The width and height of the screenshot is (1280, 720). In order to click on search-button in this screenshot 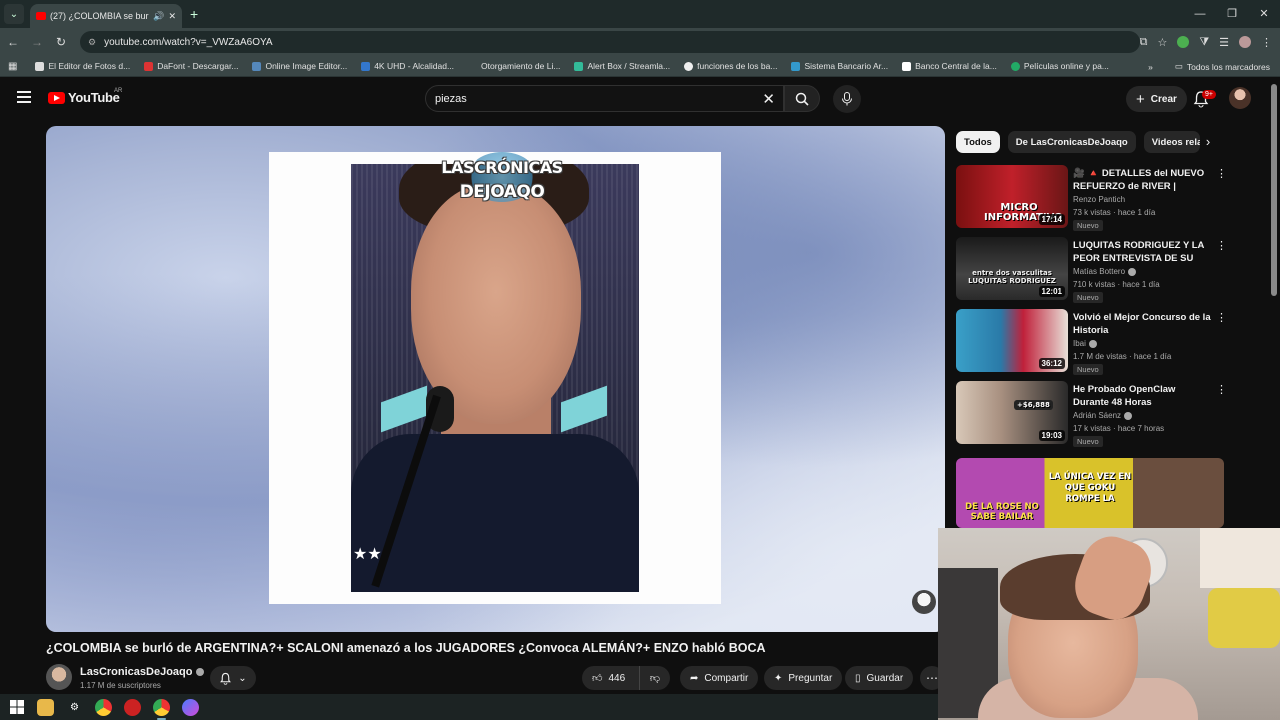, I will do `click(802, 98)`.